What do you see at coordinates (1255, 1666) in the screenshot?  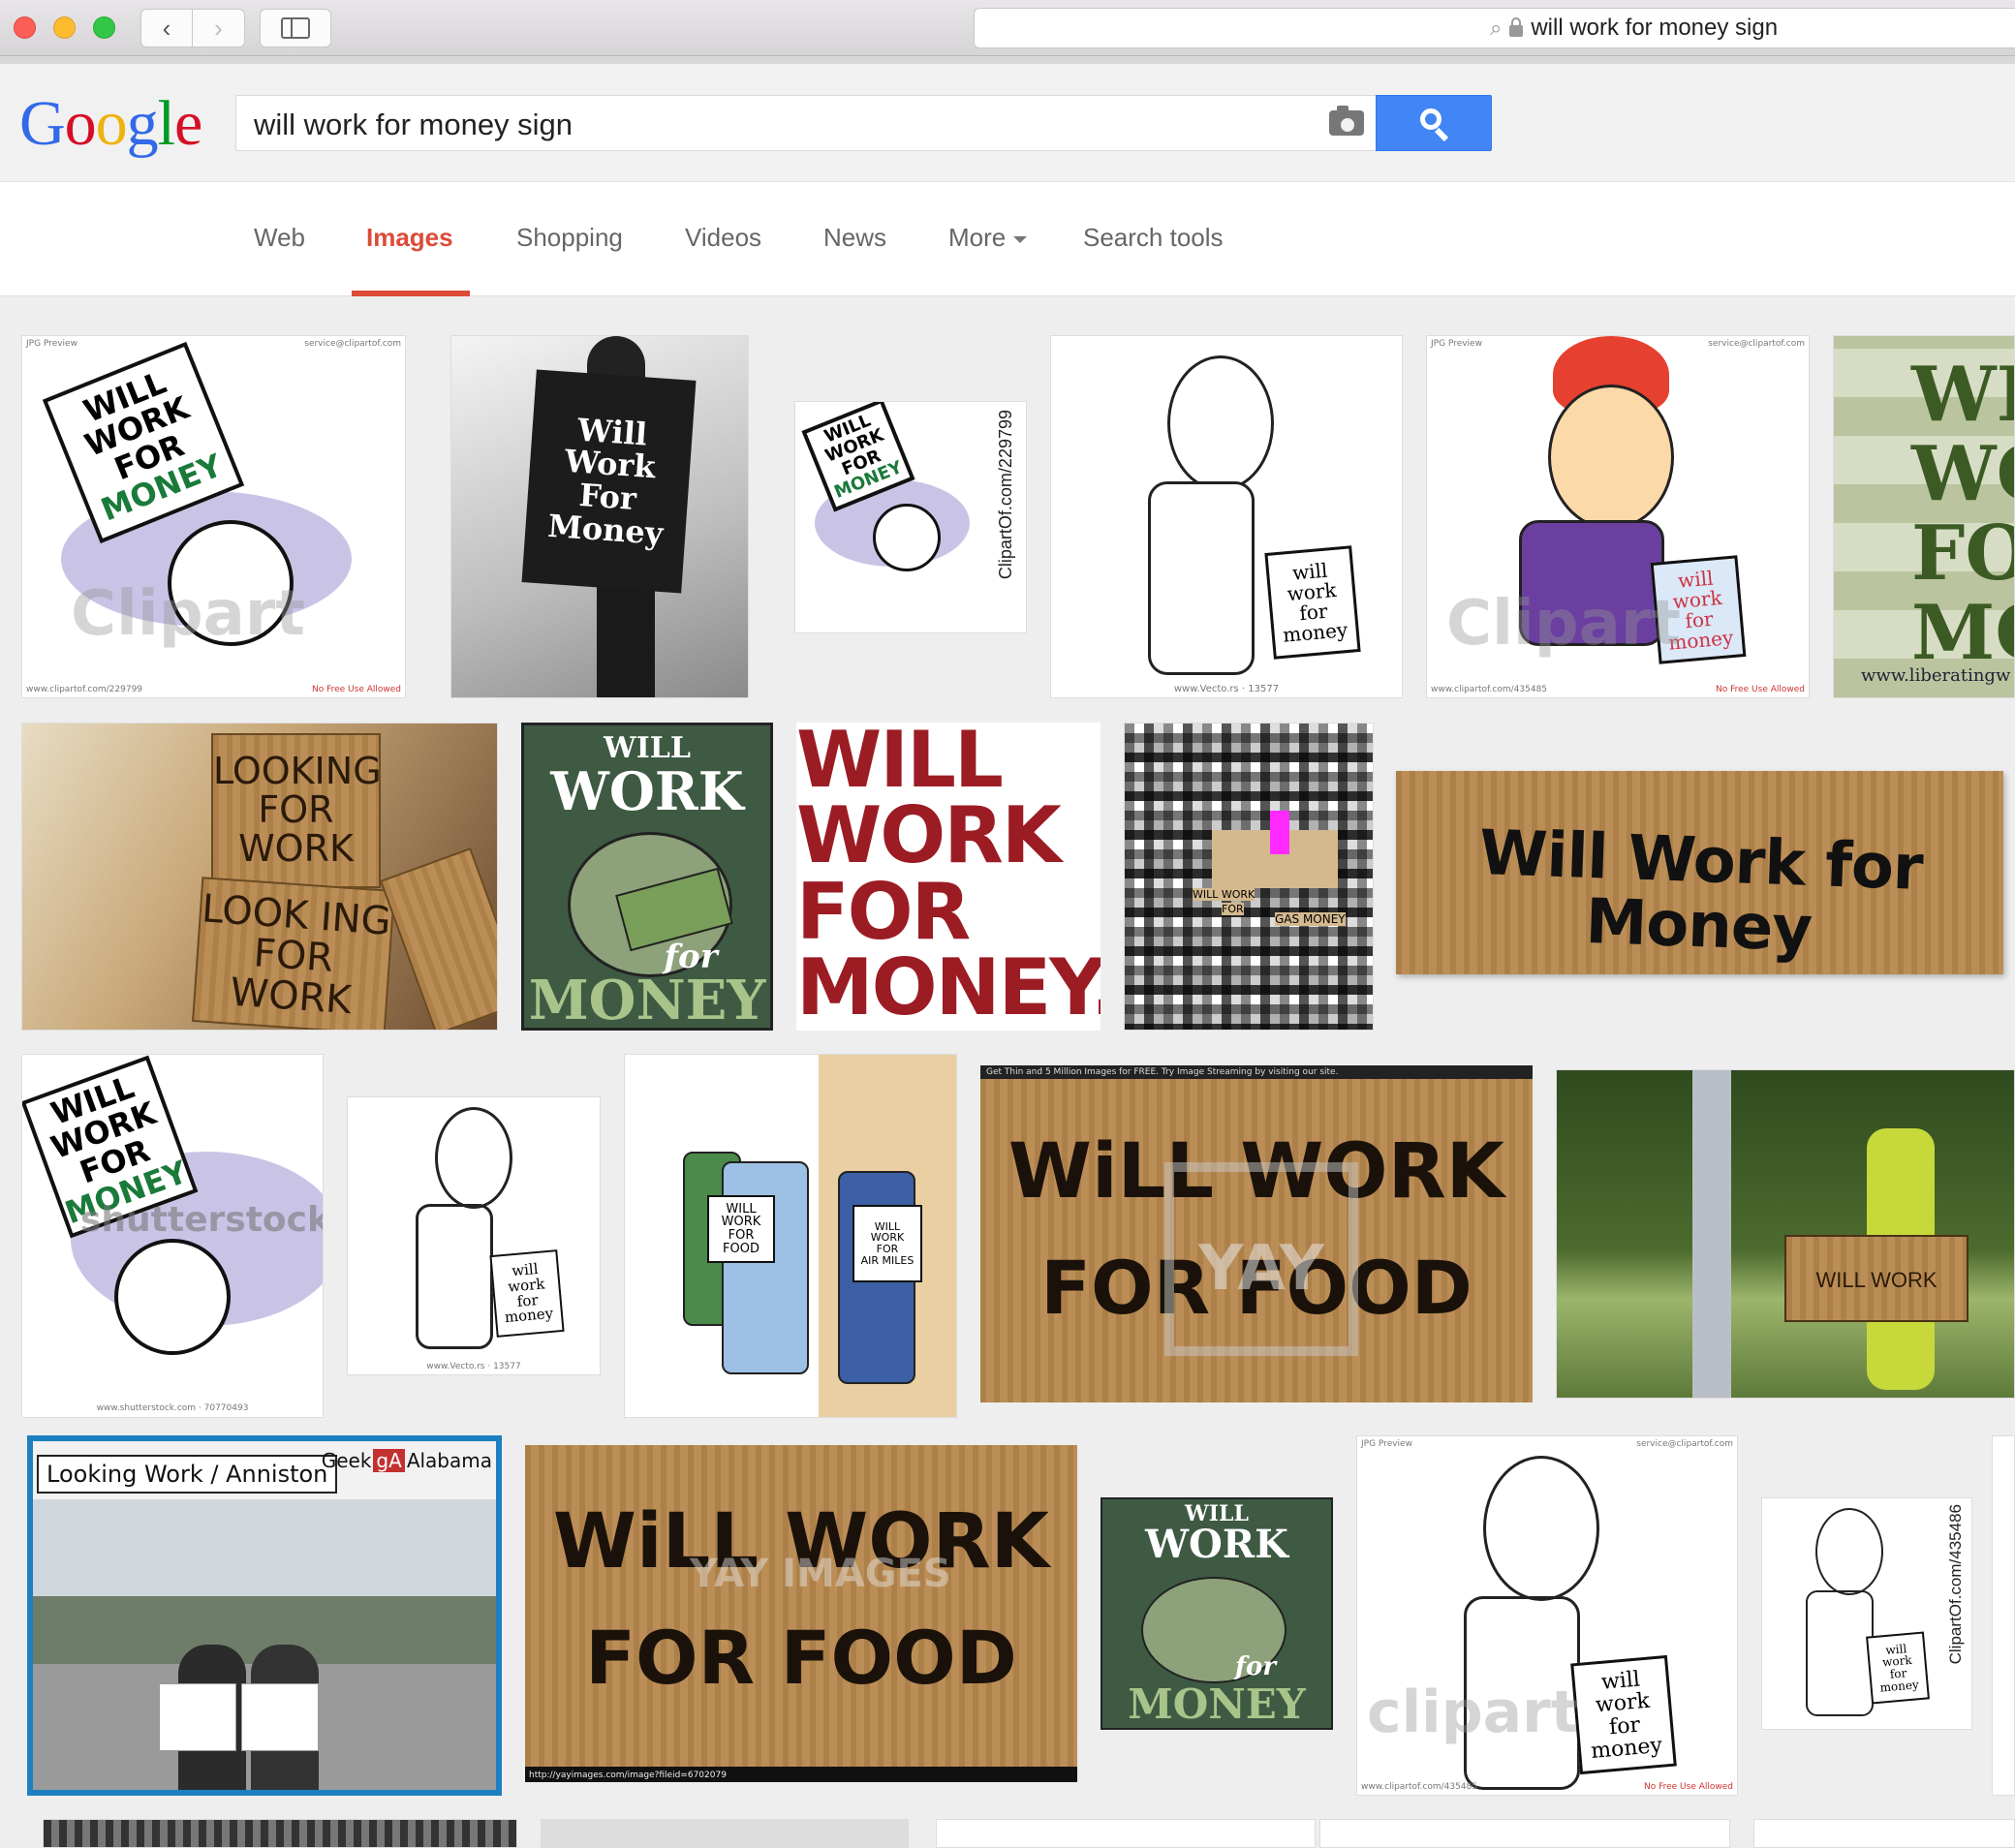 I see `poster-for: for` at bounding box center [1255, 1666].